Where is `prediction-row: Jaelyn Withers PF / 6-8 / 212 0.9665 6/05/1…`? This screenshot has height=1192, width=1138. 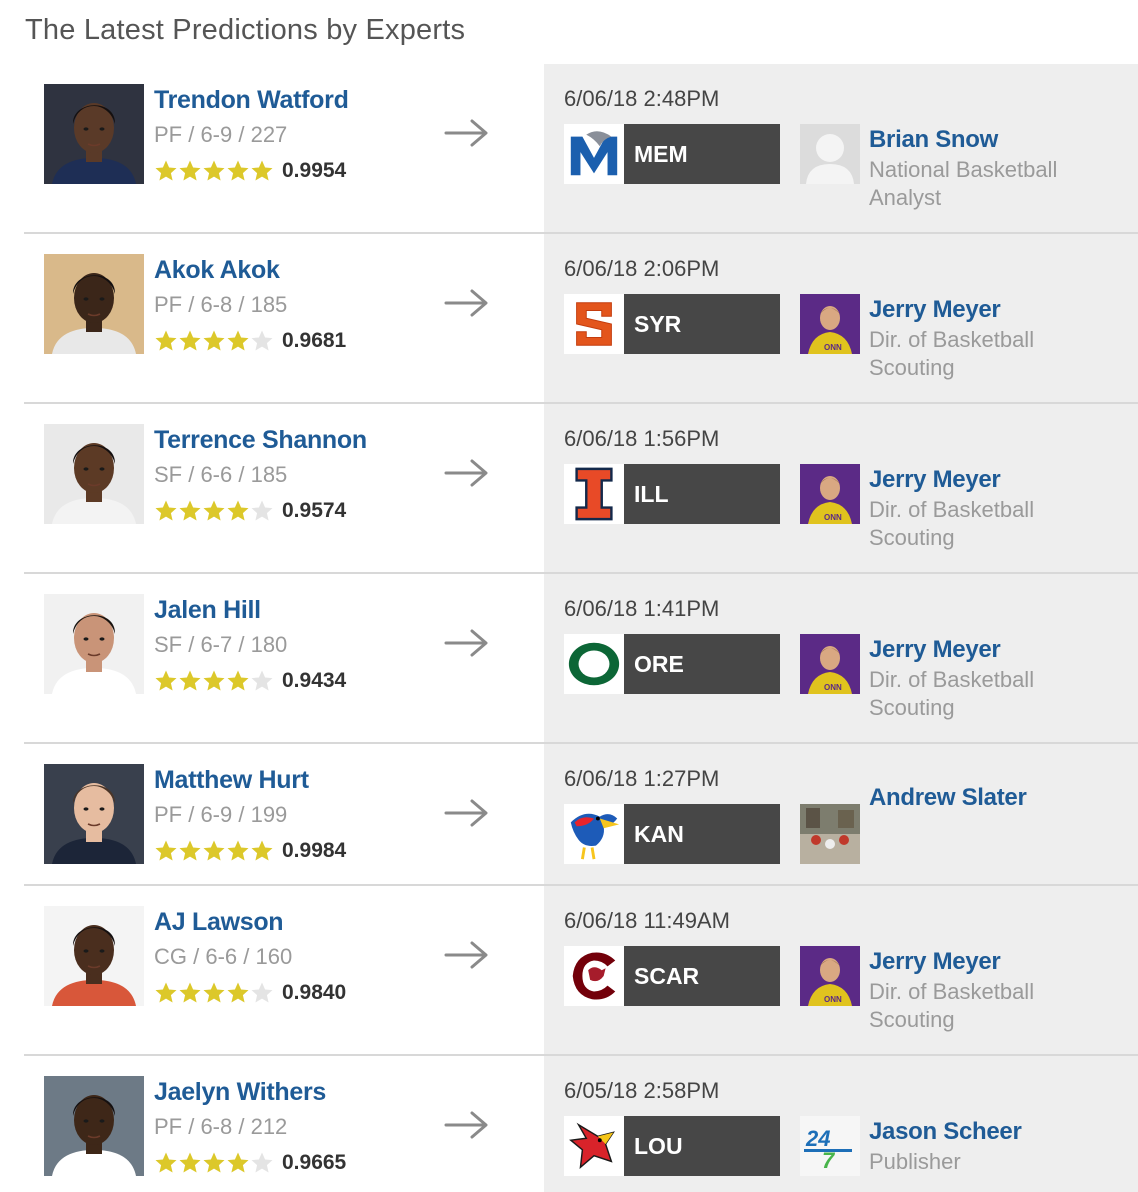 prediction-row: Jaelyn Withers PF / 6-8 / 212 0.9665 6/05/1… is located at coordinates (581, 1124).